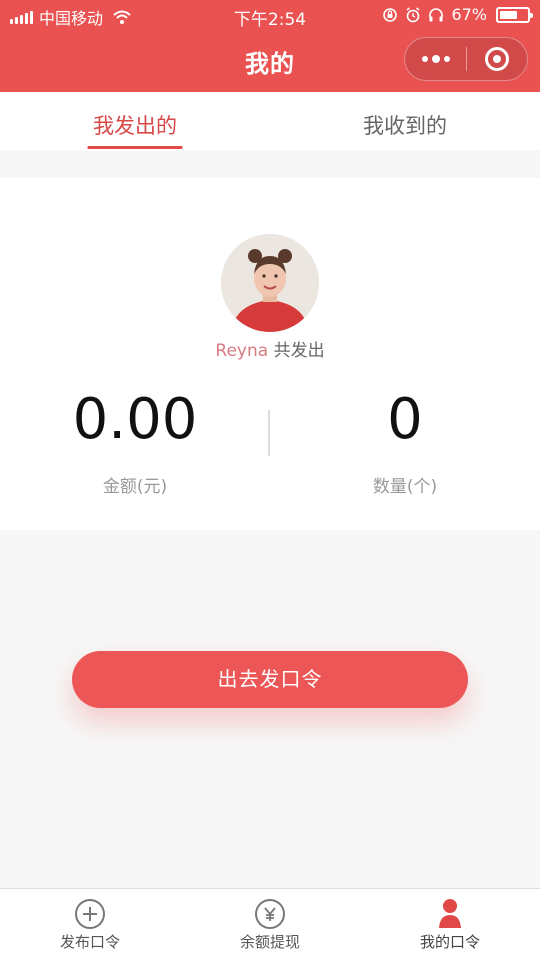 Image resolution: width=540 pixels, height=960 pixels. Describe the element at coordinates (135, 121) in the screenshot. I see `tab-sent: 我发出的` at that location.